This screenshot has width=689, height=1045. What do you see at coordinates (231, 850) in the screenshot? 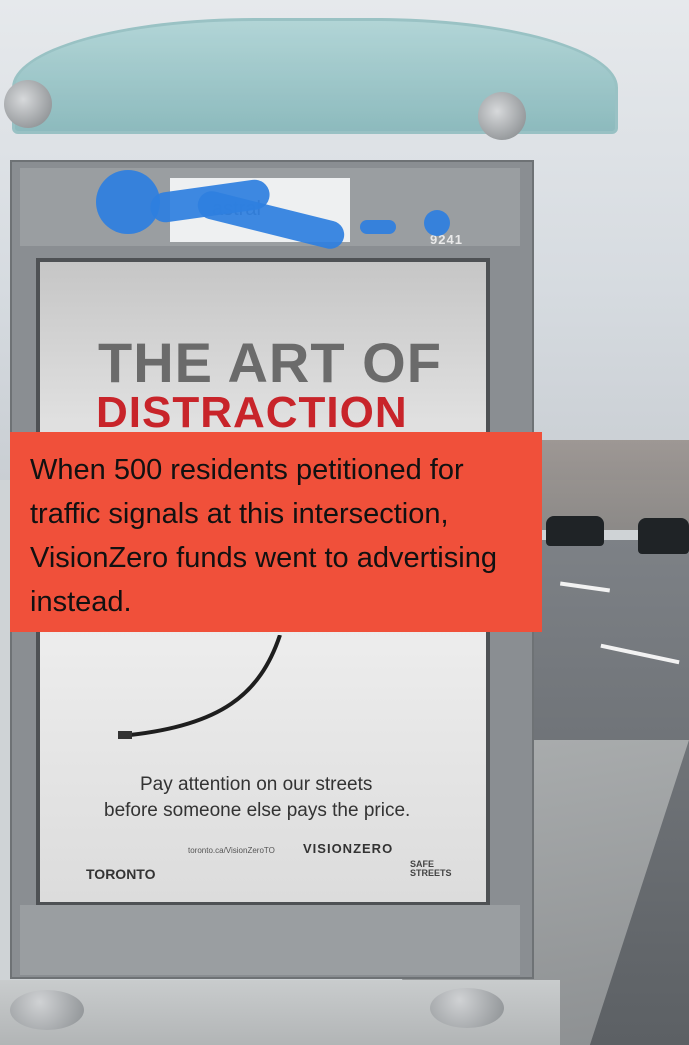
I see `poster-url: toronto.ca/VisionZeroTO` at bounding box center [231, 850].